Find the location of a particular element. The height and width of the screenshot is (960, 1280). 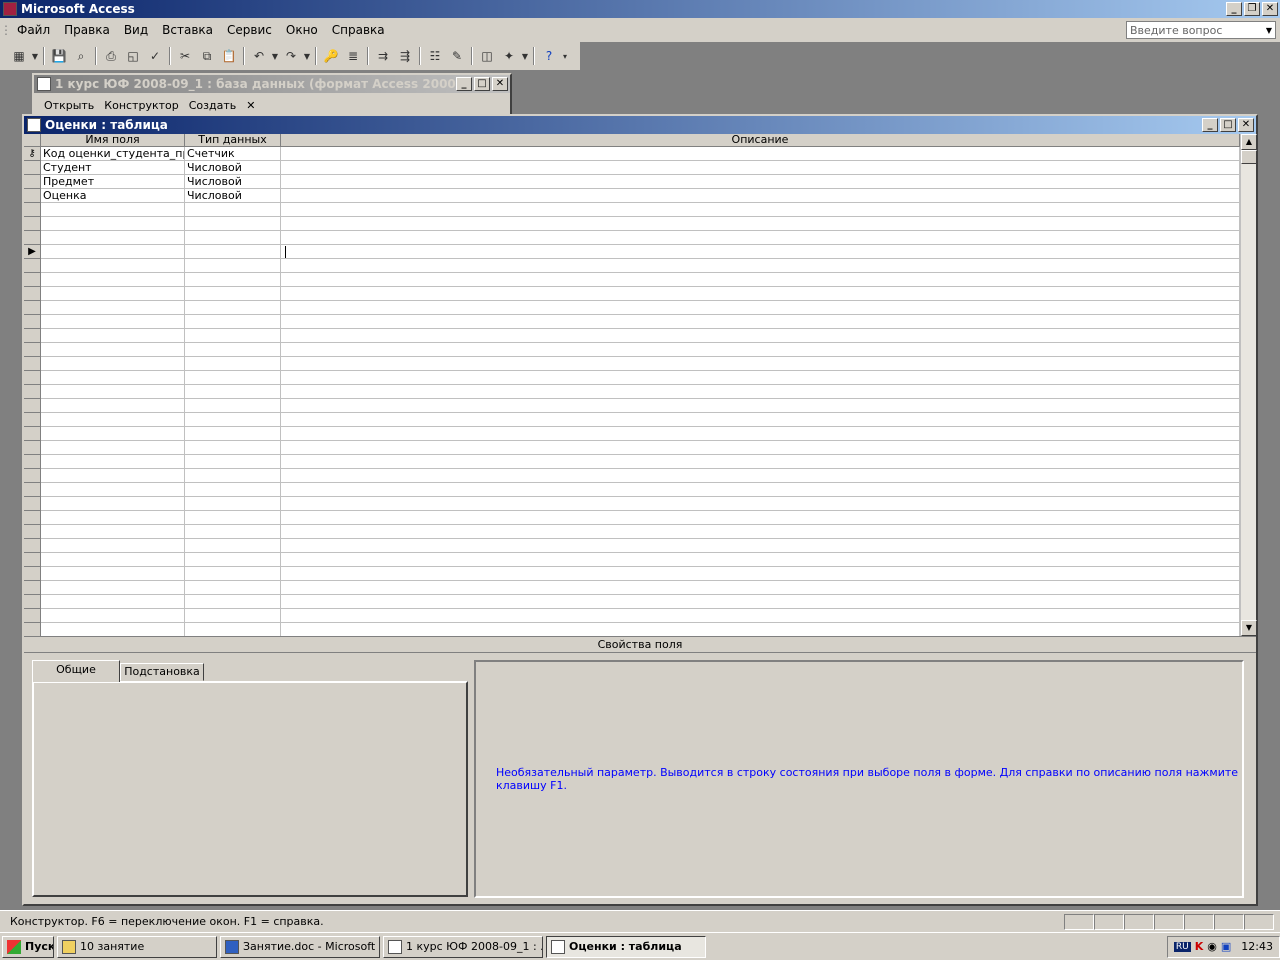

cut-icon: ✂ is located at coordinates (185, 56).